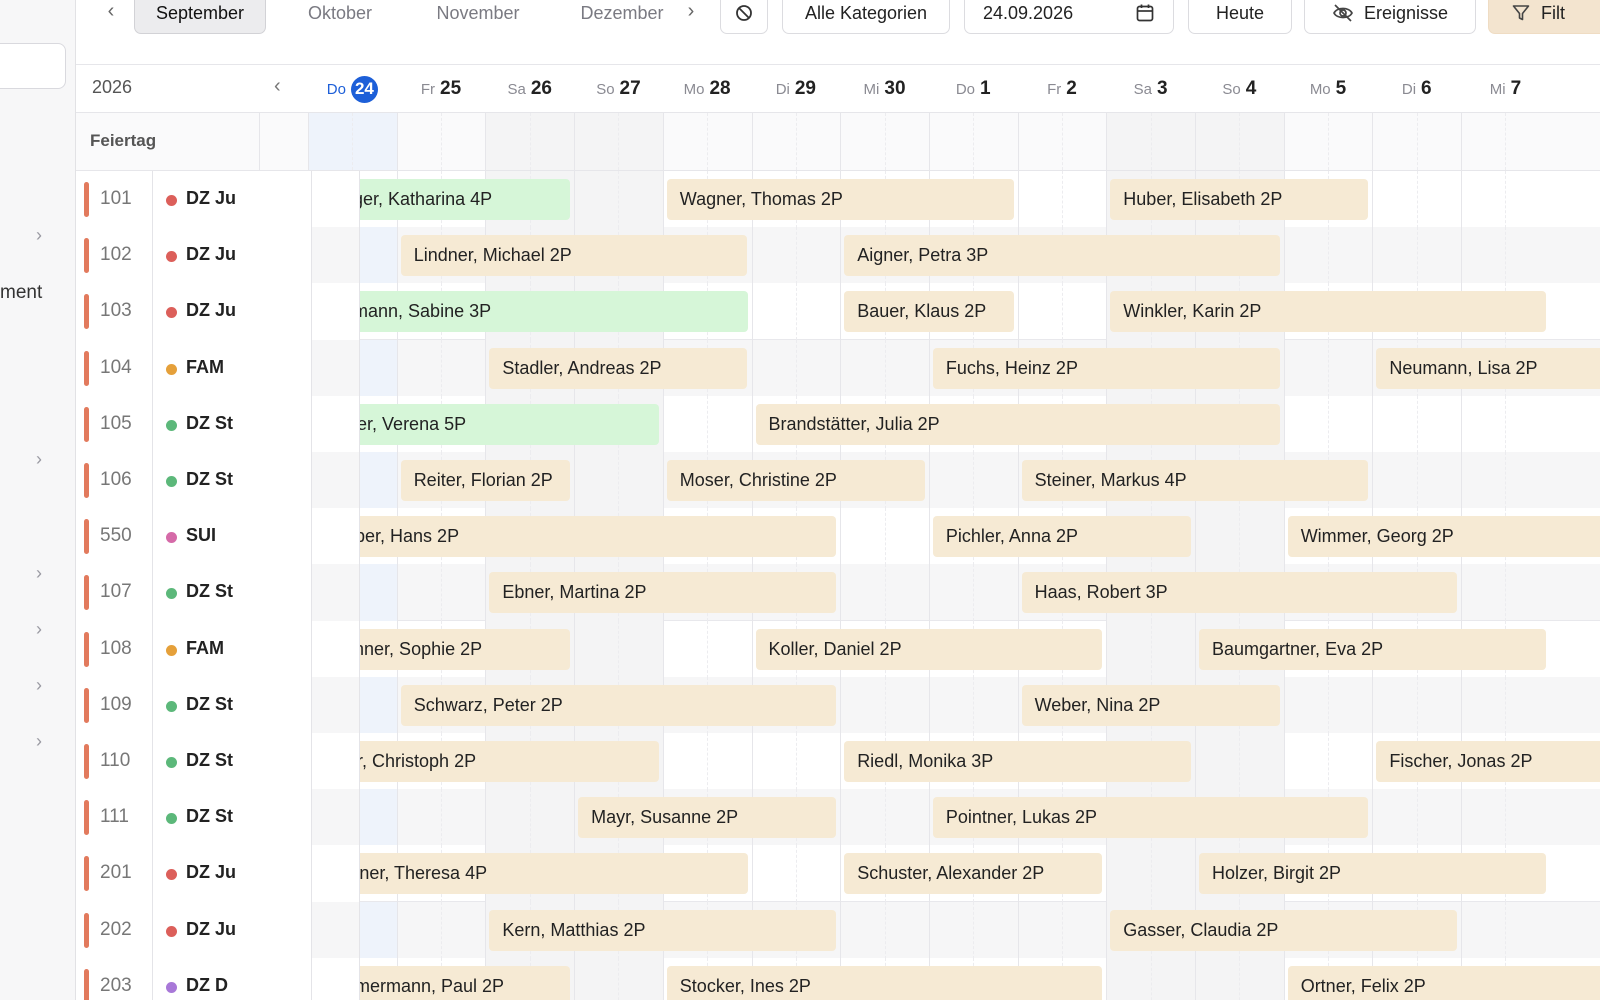  Describe the element at coordinates (1328, 89) in the screenshot. I see `day-header-11: Mo 5` at that location.